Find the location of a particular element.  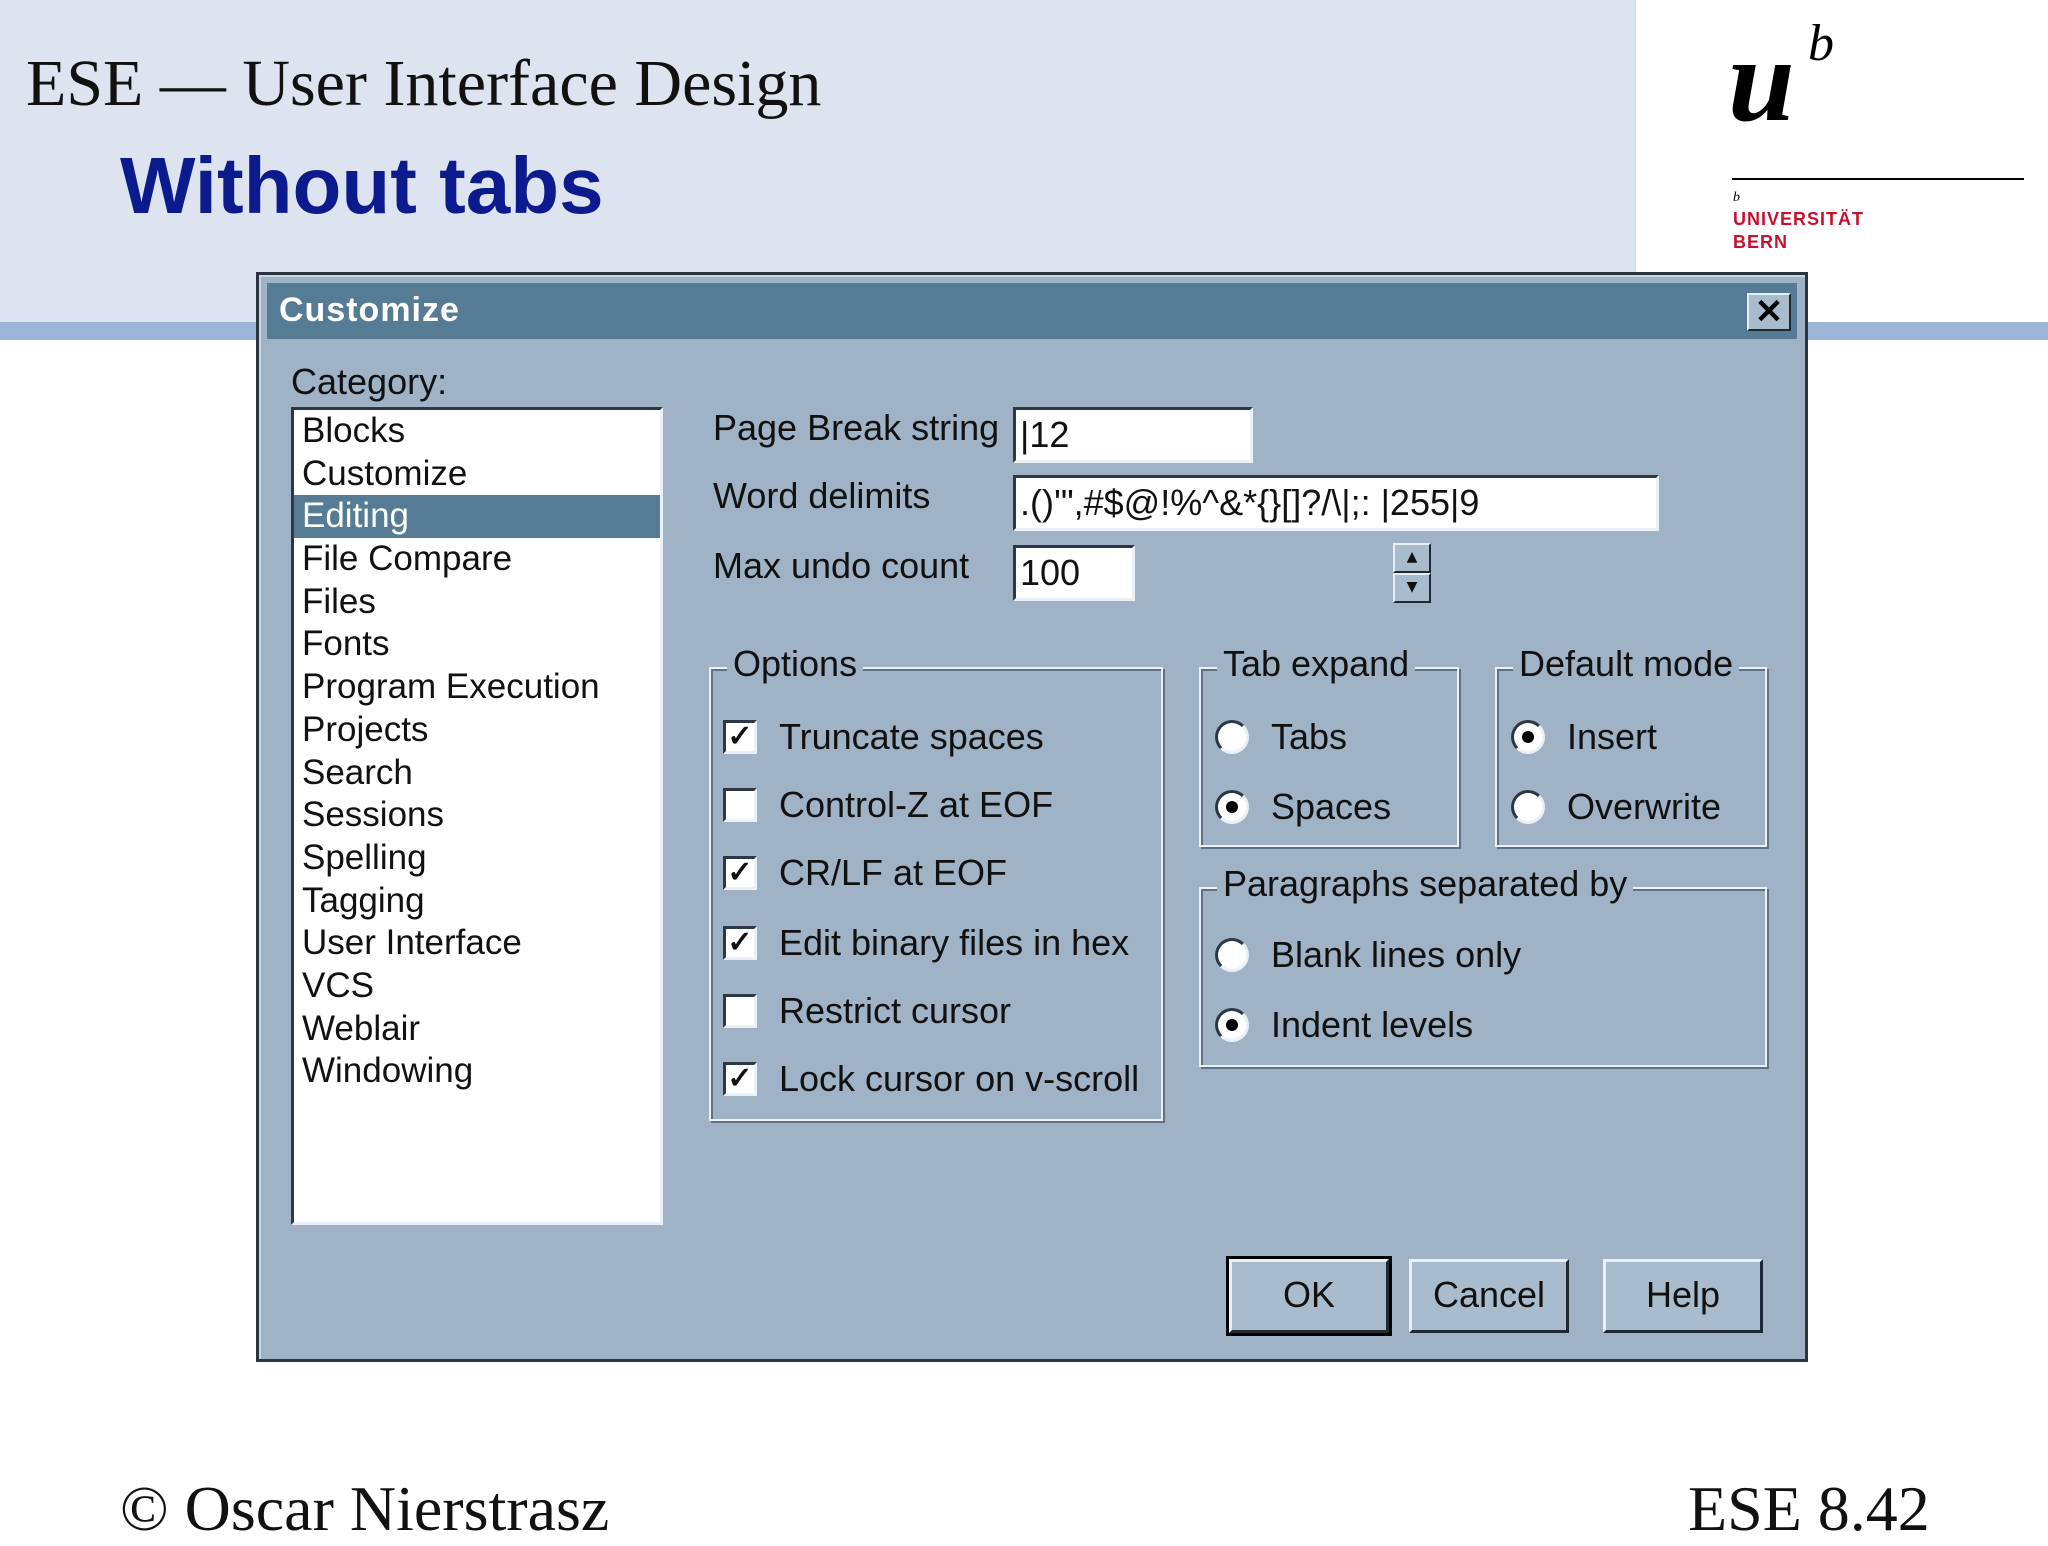

help-button: Help is located at coordinates (1683, 1296).